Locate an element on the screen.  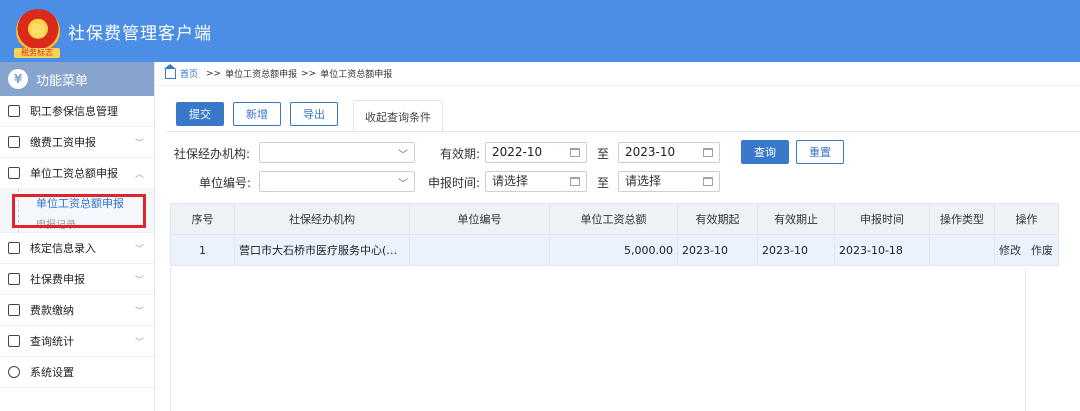
report-from-value: 请选择 is located at coordinates (510, 181).